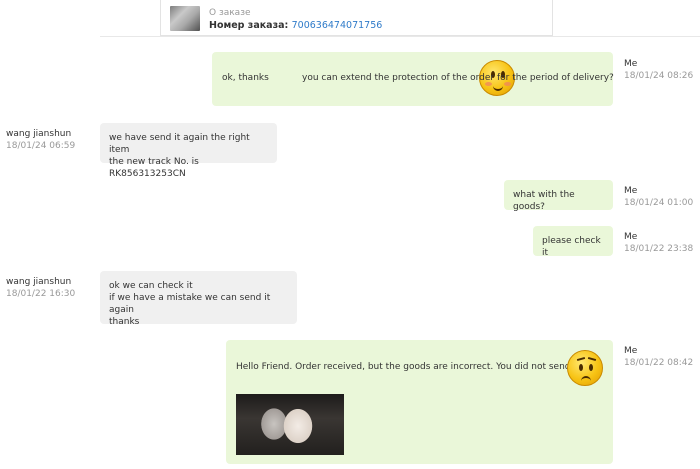 The width and height of the screenshot is (700, 469). Describe the element at coordinates (249, 25) in the screenshot. I see `order-number-label: Номер заказа:` at that location.